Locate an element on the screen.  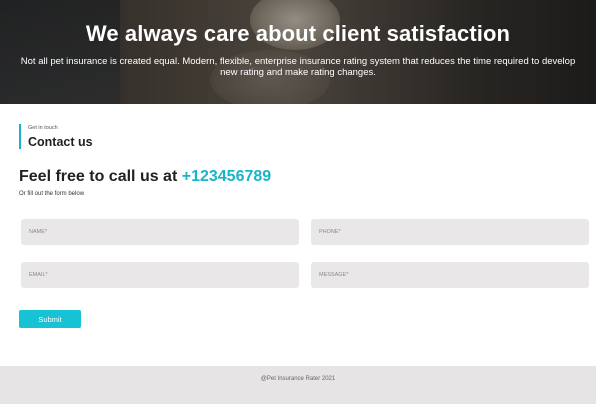
call-prefix: Feel free to call us at is located at coordinates (100, 176).